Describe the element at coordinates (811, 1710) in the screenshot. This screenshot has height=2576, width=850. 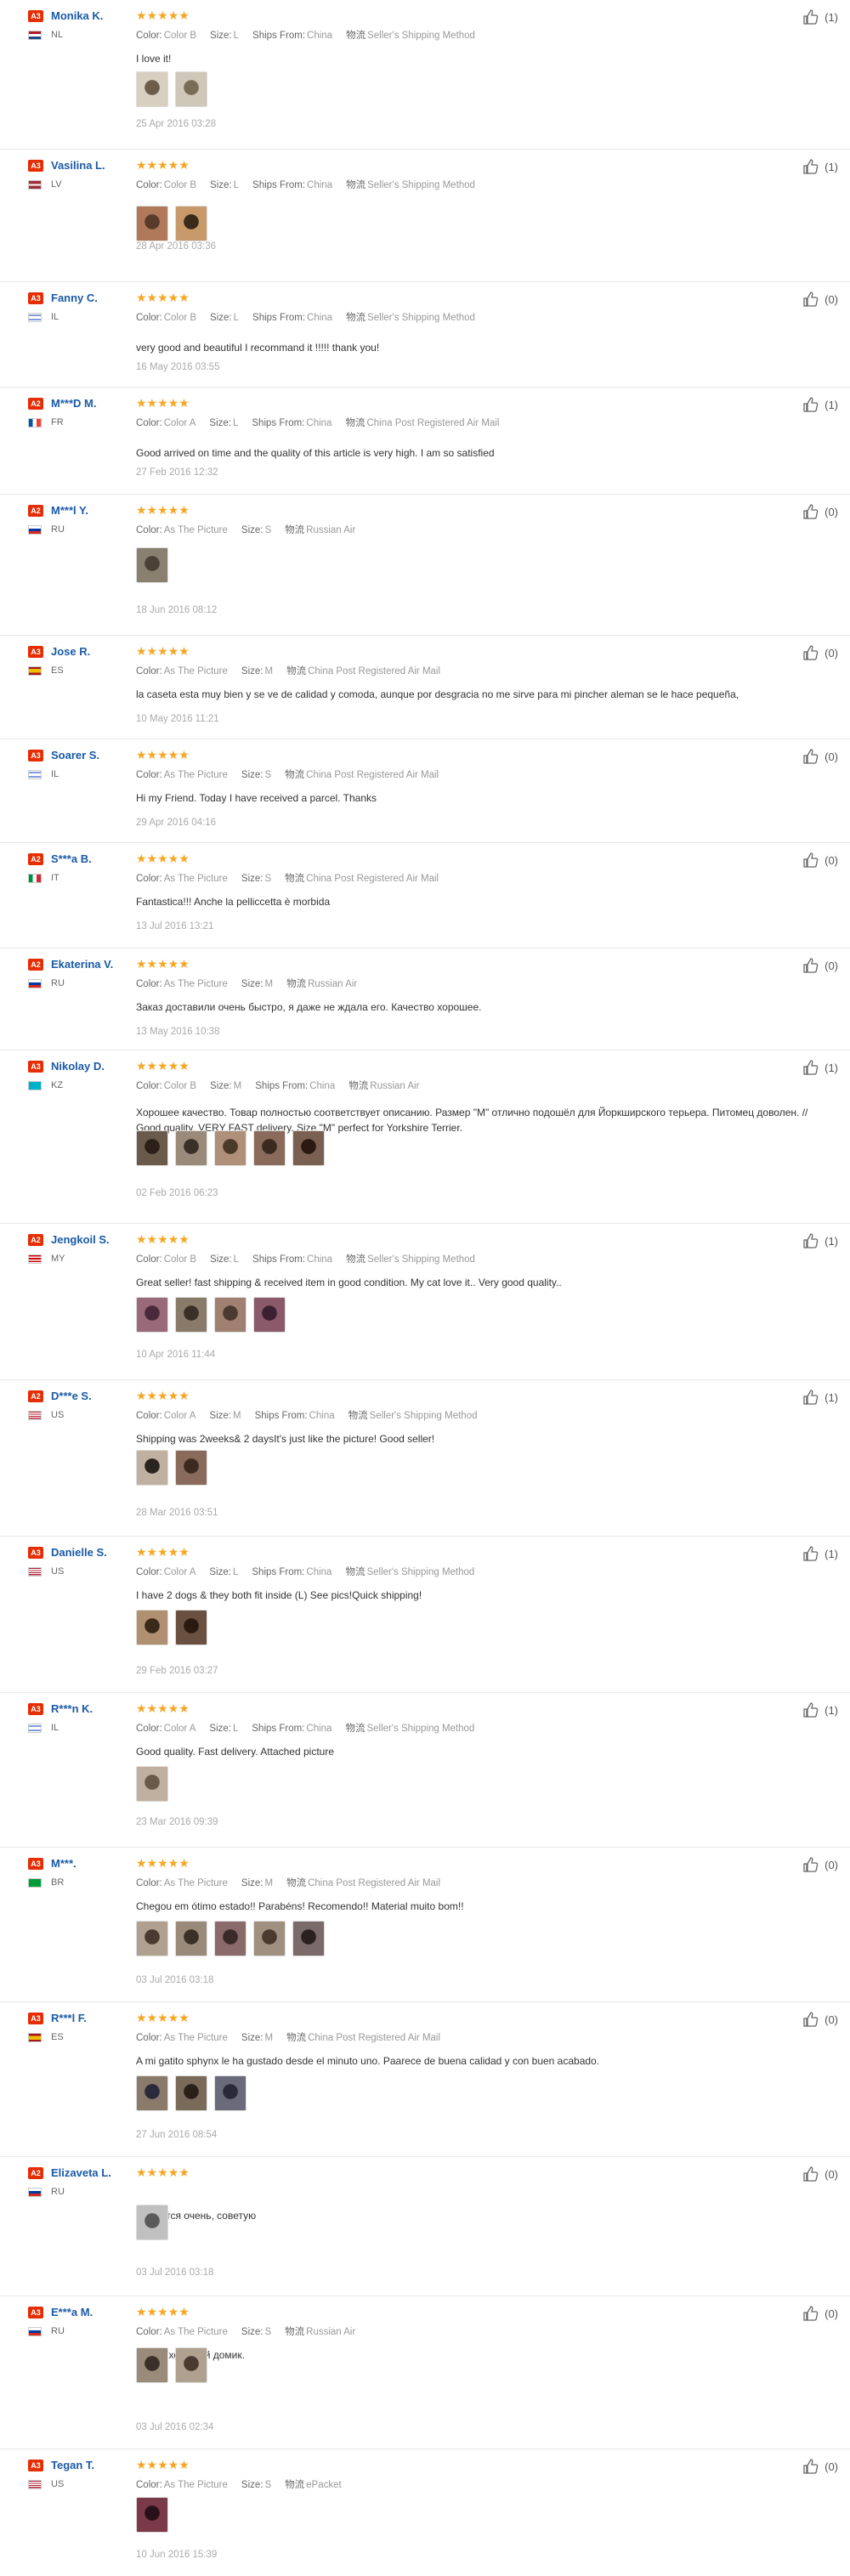
I see `thumbs-up-icon` at that location.